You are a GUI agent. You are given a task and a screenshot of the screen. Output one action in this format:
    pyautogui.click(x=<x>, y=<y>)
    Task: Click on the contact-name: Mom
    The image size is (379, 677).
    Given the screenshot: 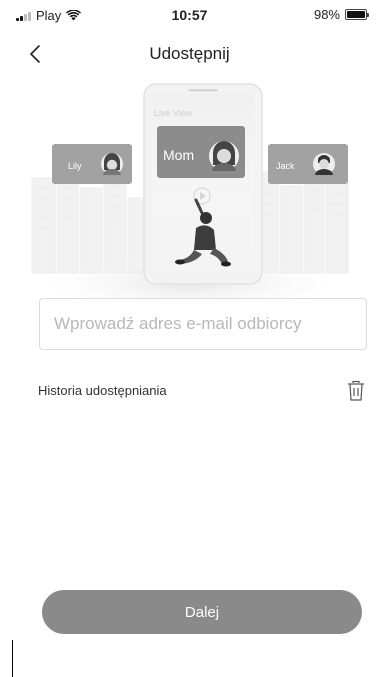 What is the action you would take?
    pyautogui.click(x=178, y=155)
    